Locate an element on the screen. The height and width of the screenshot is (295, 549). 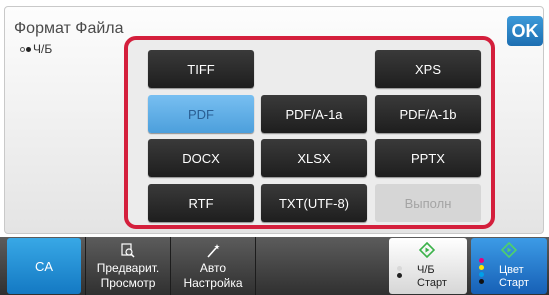
format-pdfa1a-button: PDF/A-1a is located at coordinates (314, 114).